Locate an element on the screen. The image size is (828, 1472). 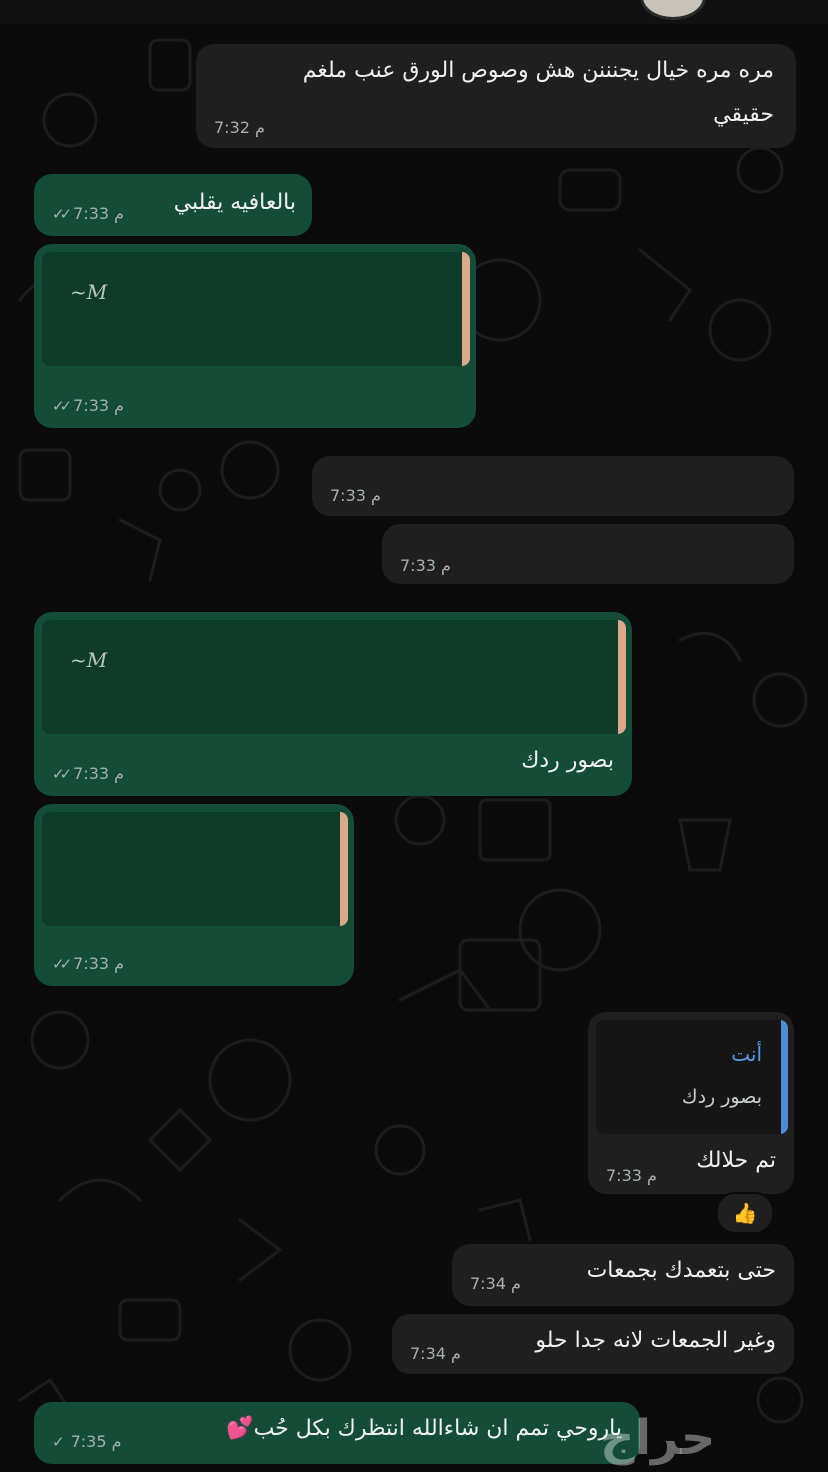
message-incoming: حتى بتعمدك بجمعات 7:34 م is located at coordinates (623, 1275).